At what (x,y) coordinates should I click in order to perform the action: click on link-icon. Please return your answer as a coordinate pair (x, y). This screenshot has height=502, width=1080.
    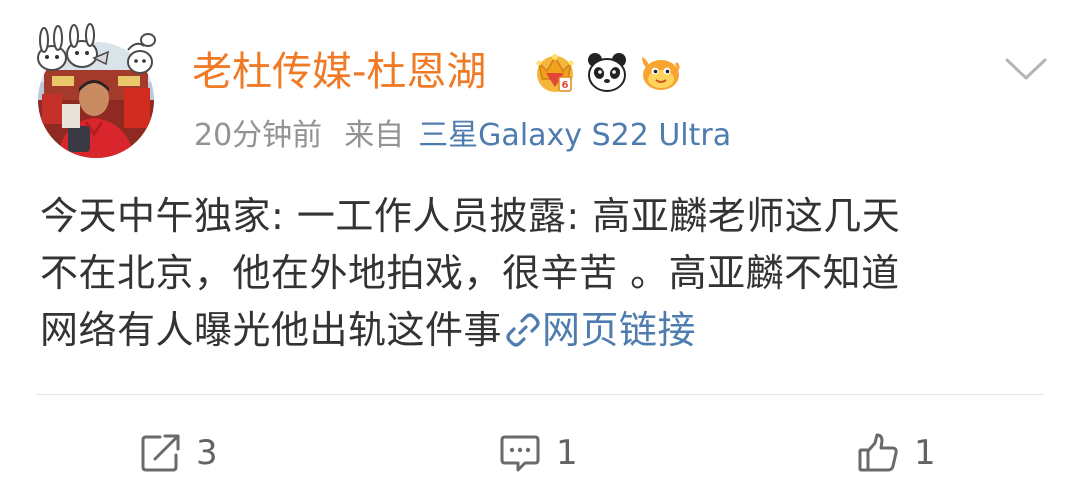
    Looking at the image, I should click on (523, 330).